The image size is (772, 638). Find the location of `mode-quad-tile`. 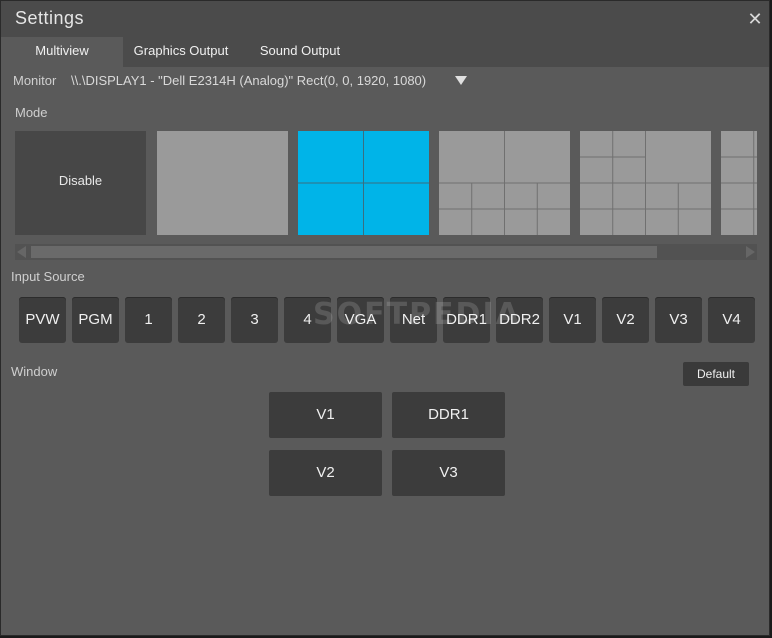

mode-quad-tile is located at coordinates (363, 183).